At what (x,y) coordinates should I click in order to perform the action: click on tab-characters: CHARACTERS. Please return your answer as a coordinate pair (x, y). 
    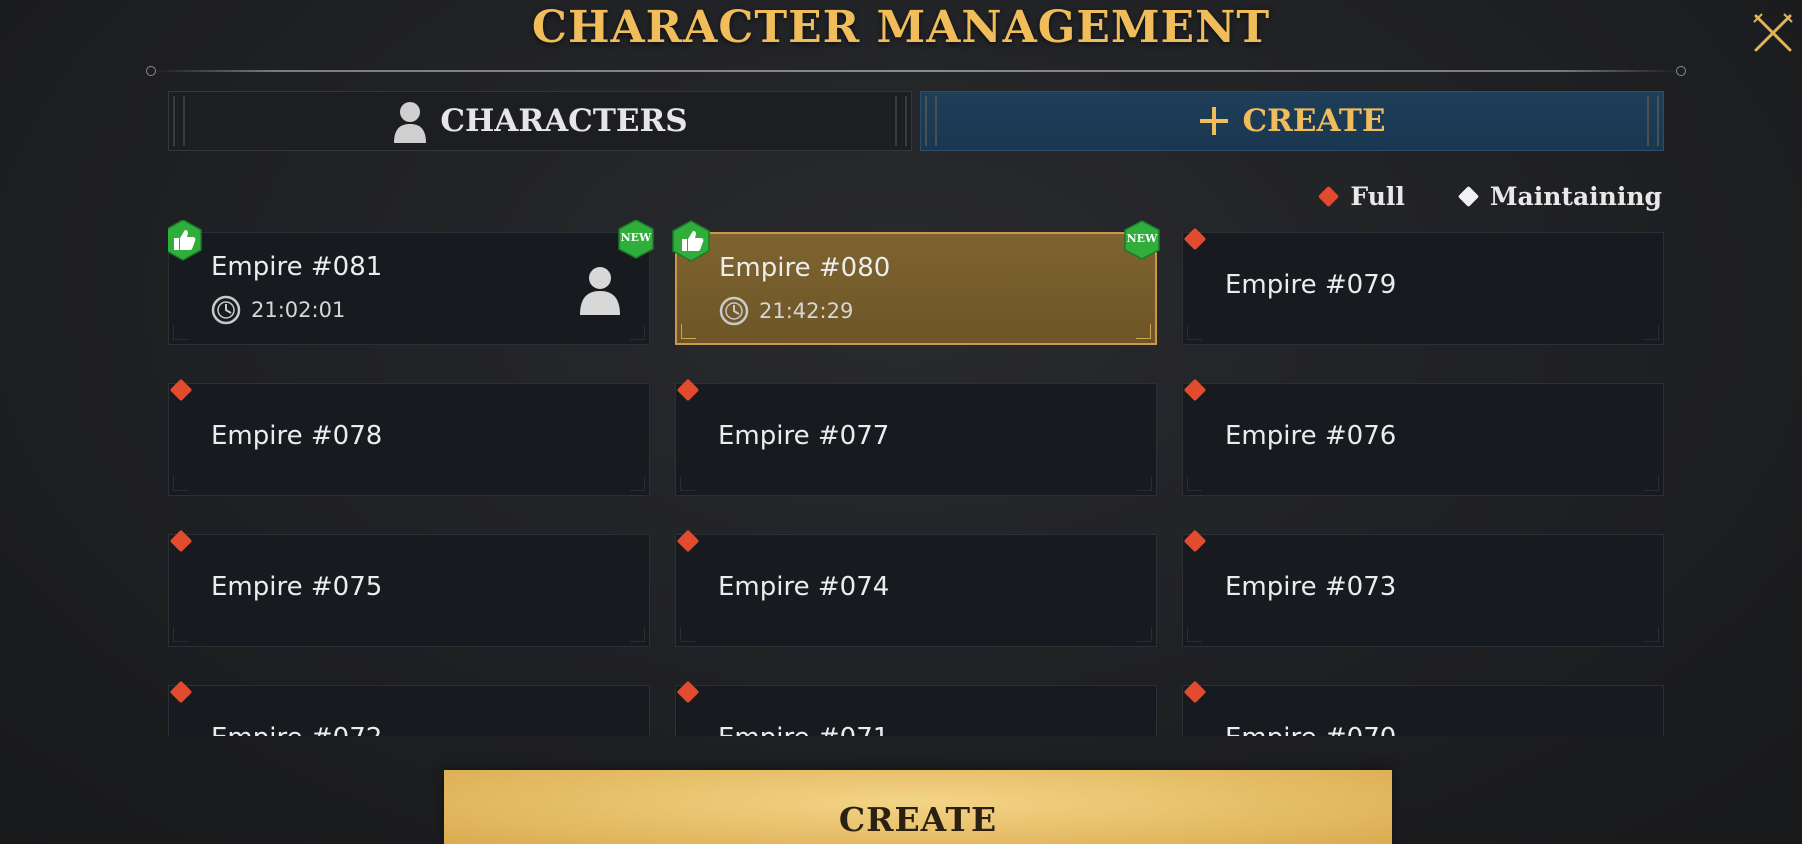
    Looking at the image, I should click on (540, 121).